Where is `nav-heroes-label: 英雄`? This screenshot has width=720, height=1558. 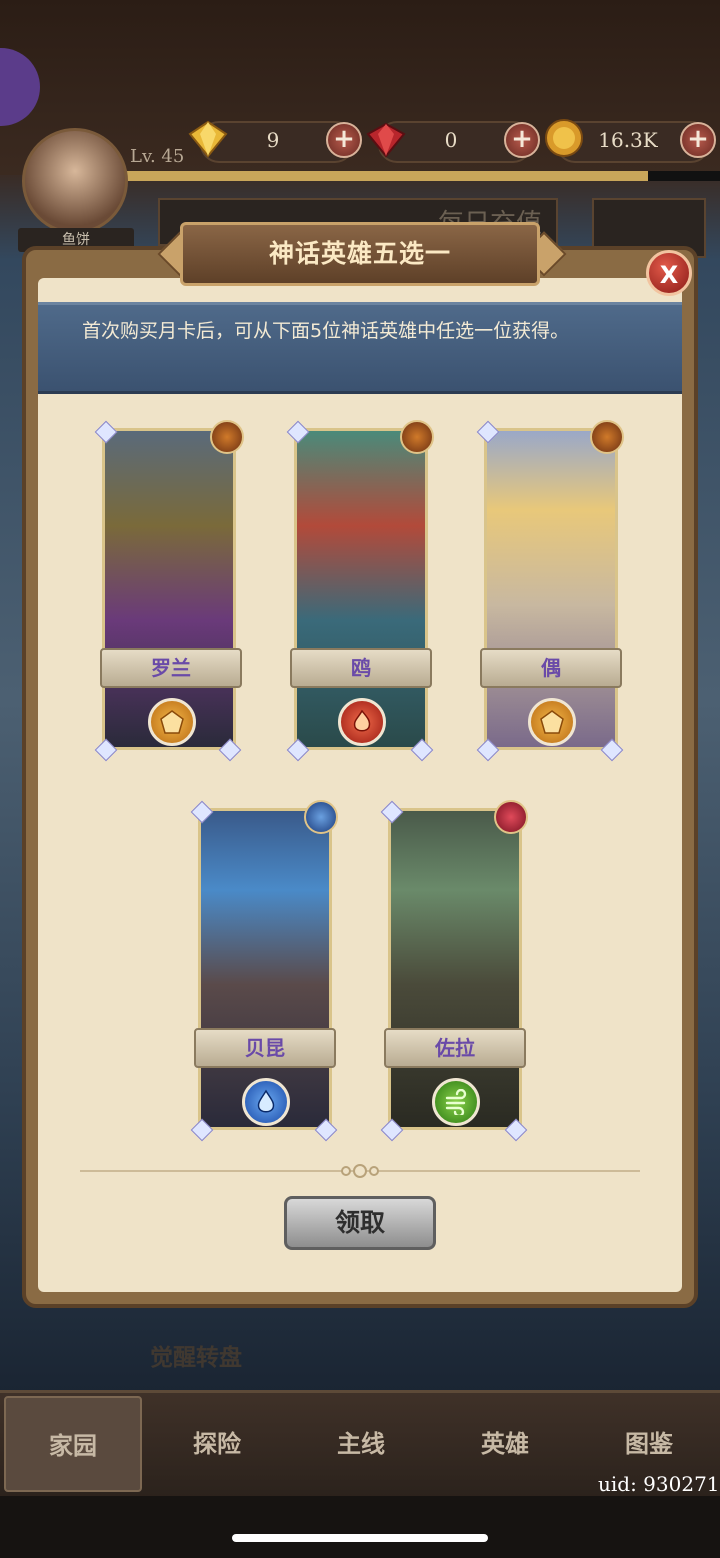
nav-heroes-label: 英雄 is located at coordinates (505, 1444).